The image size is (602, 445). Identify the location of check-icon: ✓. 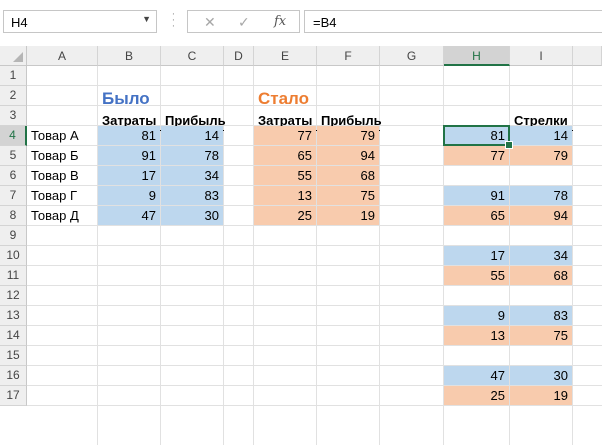
(244, 22).